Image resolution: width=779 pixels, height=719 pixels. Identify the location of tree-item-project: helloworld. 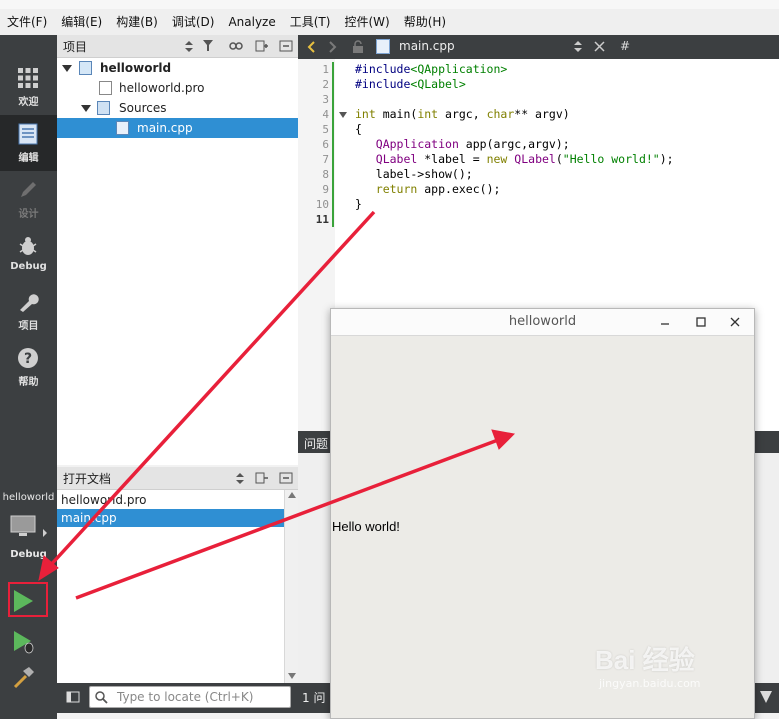
(177, 68).